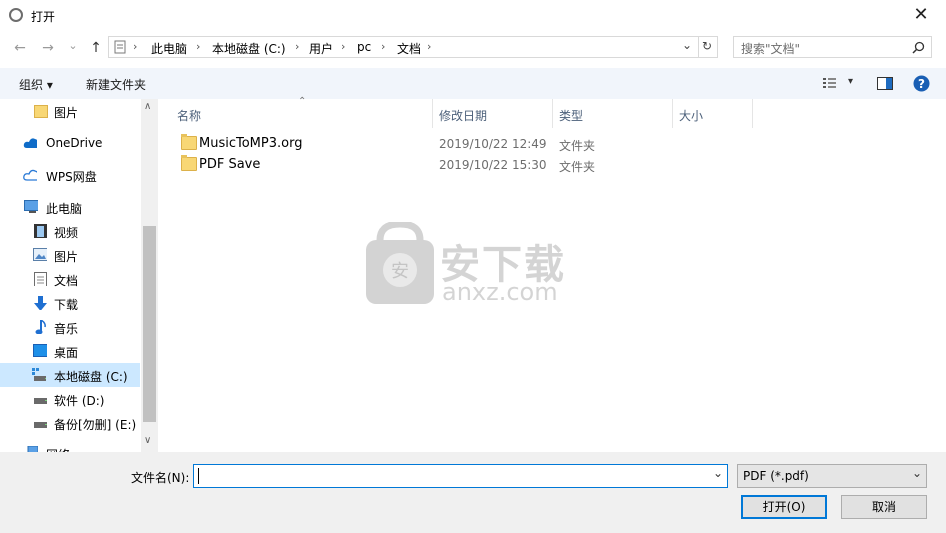  I want to click on filename-dropdown-icon: ⌄, so click(718, 473).